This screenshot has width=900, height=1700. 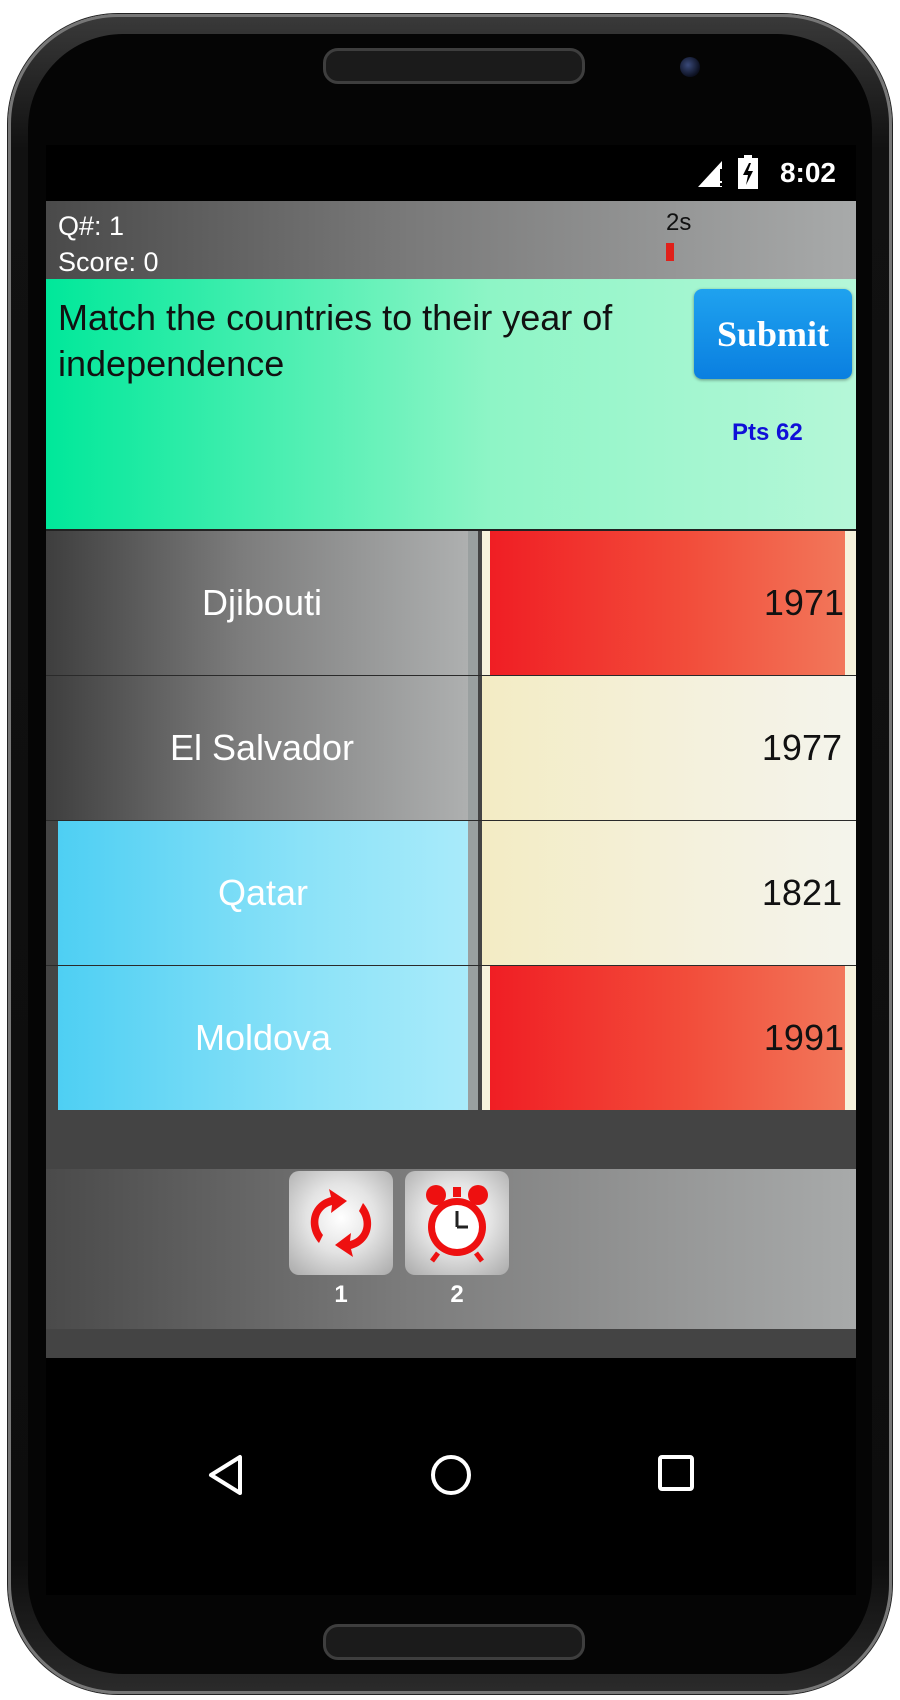 What do you see at coordinates (457, 1294) in the screenshot?
I see `alarm-count: 2` at bounding box center [457, 1294].